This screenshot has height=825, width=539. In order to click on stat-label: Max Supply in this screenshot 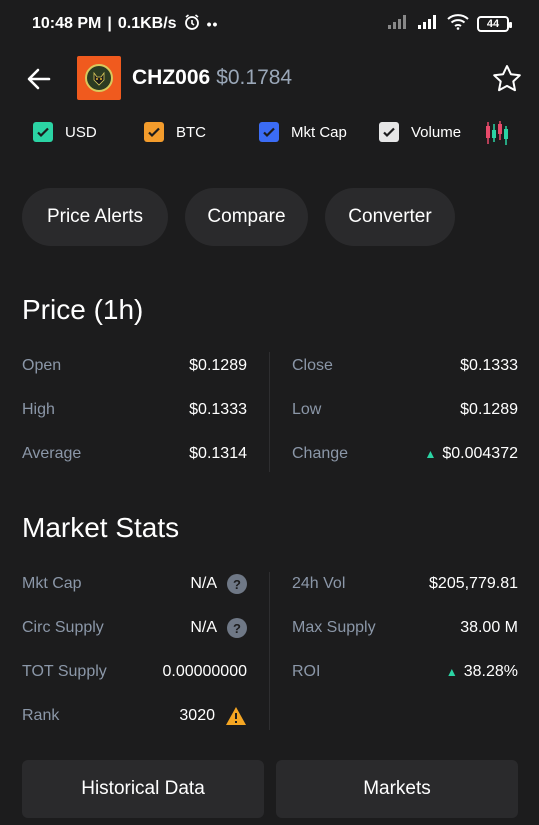, I will do `click(334, 627)`.